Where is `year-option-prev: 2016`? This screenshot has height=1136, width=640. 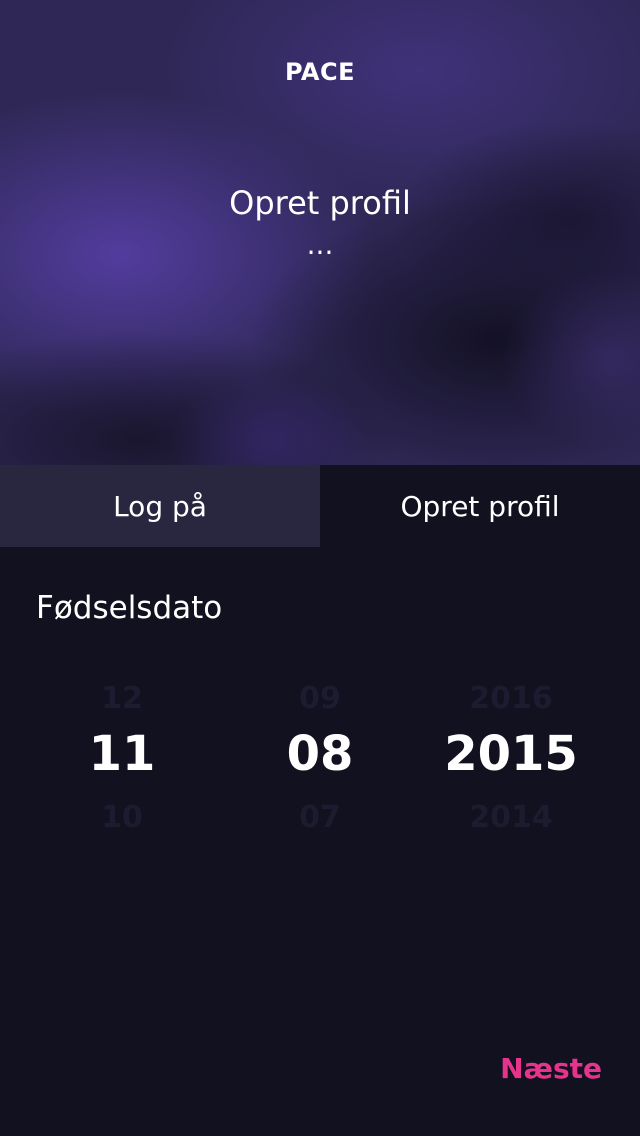
year-option-prev: 2016 is located at coordinates (511, 698).